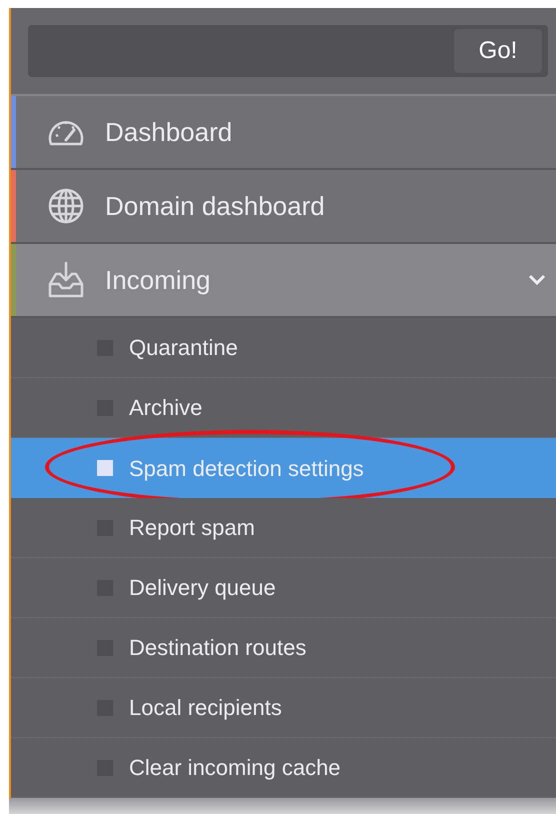 The height and width of the screenshot is (814, 556). What do you see at coordinates (537, 280) in the screenshot?
I see `chevron-down-icon` at bounding box center [537, 280].